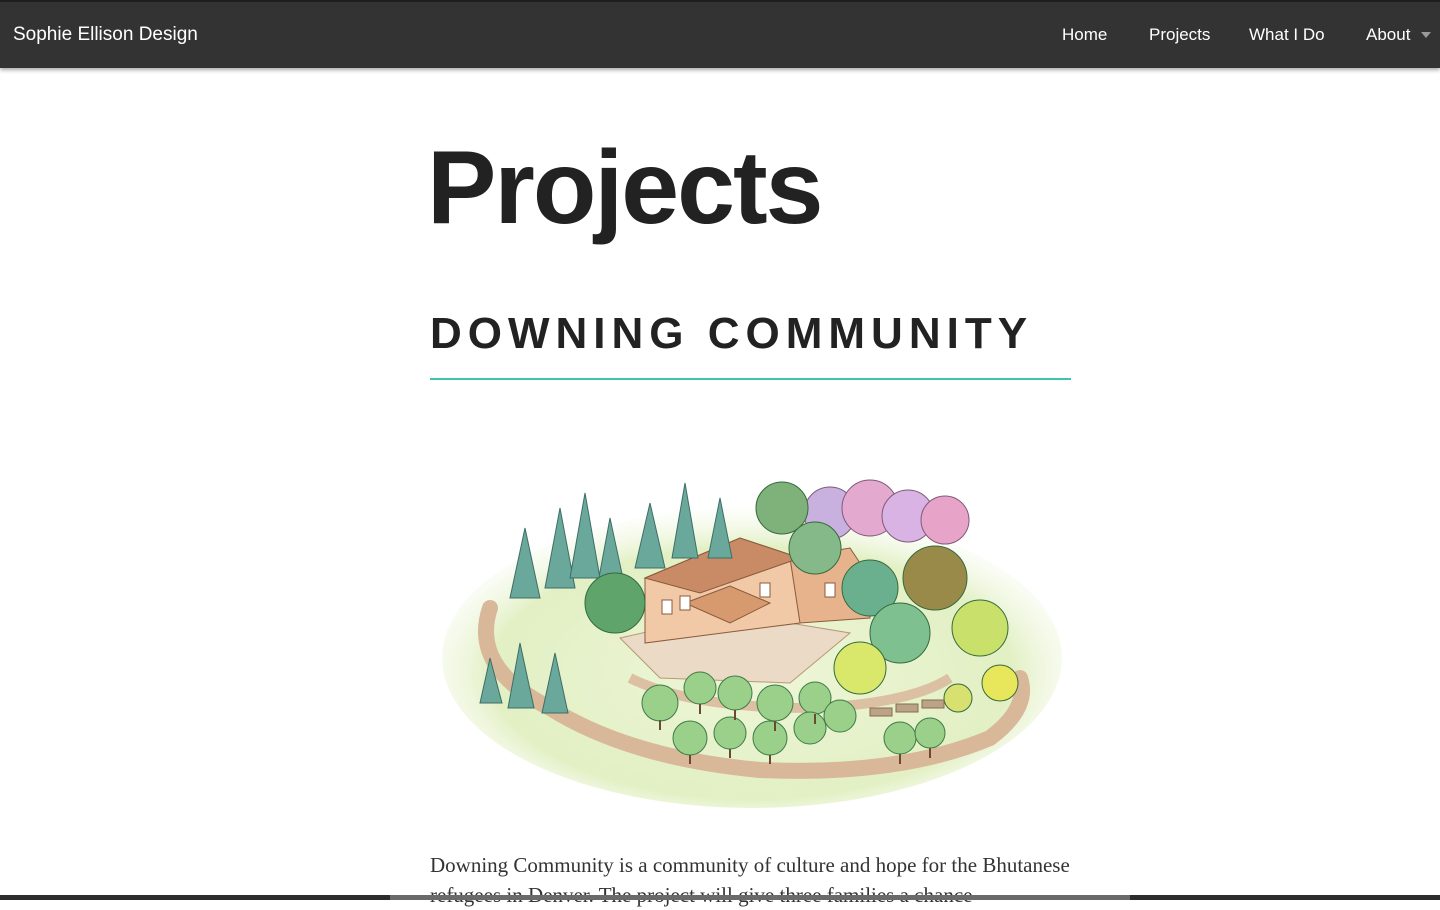 The image size is (1440, 910). I want to click on site-title-link: Sophie Ellison Design, so click(105, 35).